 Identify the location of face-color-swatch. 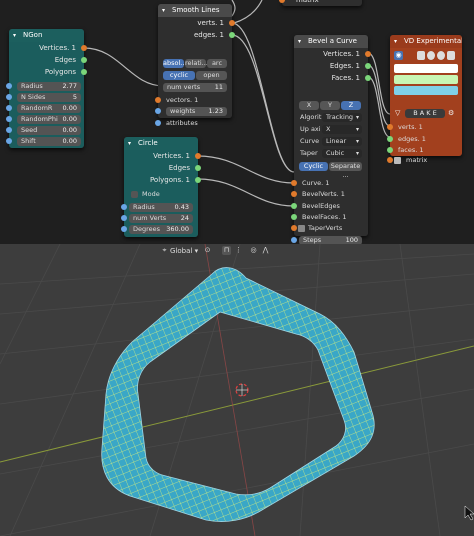
(426, 90).